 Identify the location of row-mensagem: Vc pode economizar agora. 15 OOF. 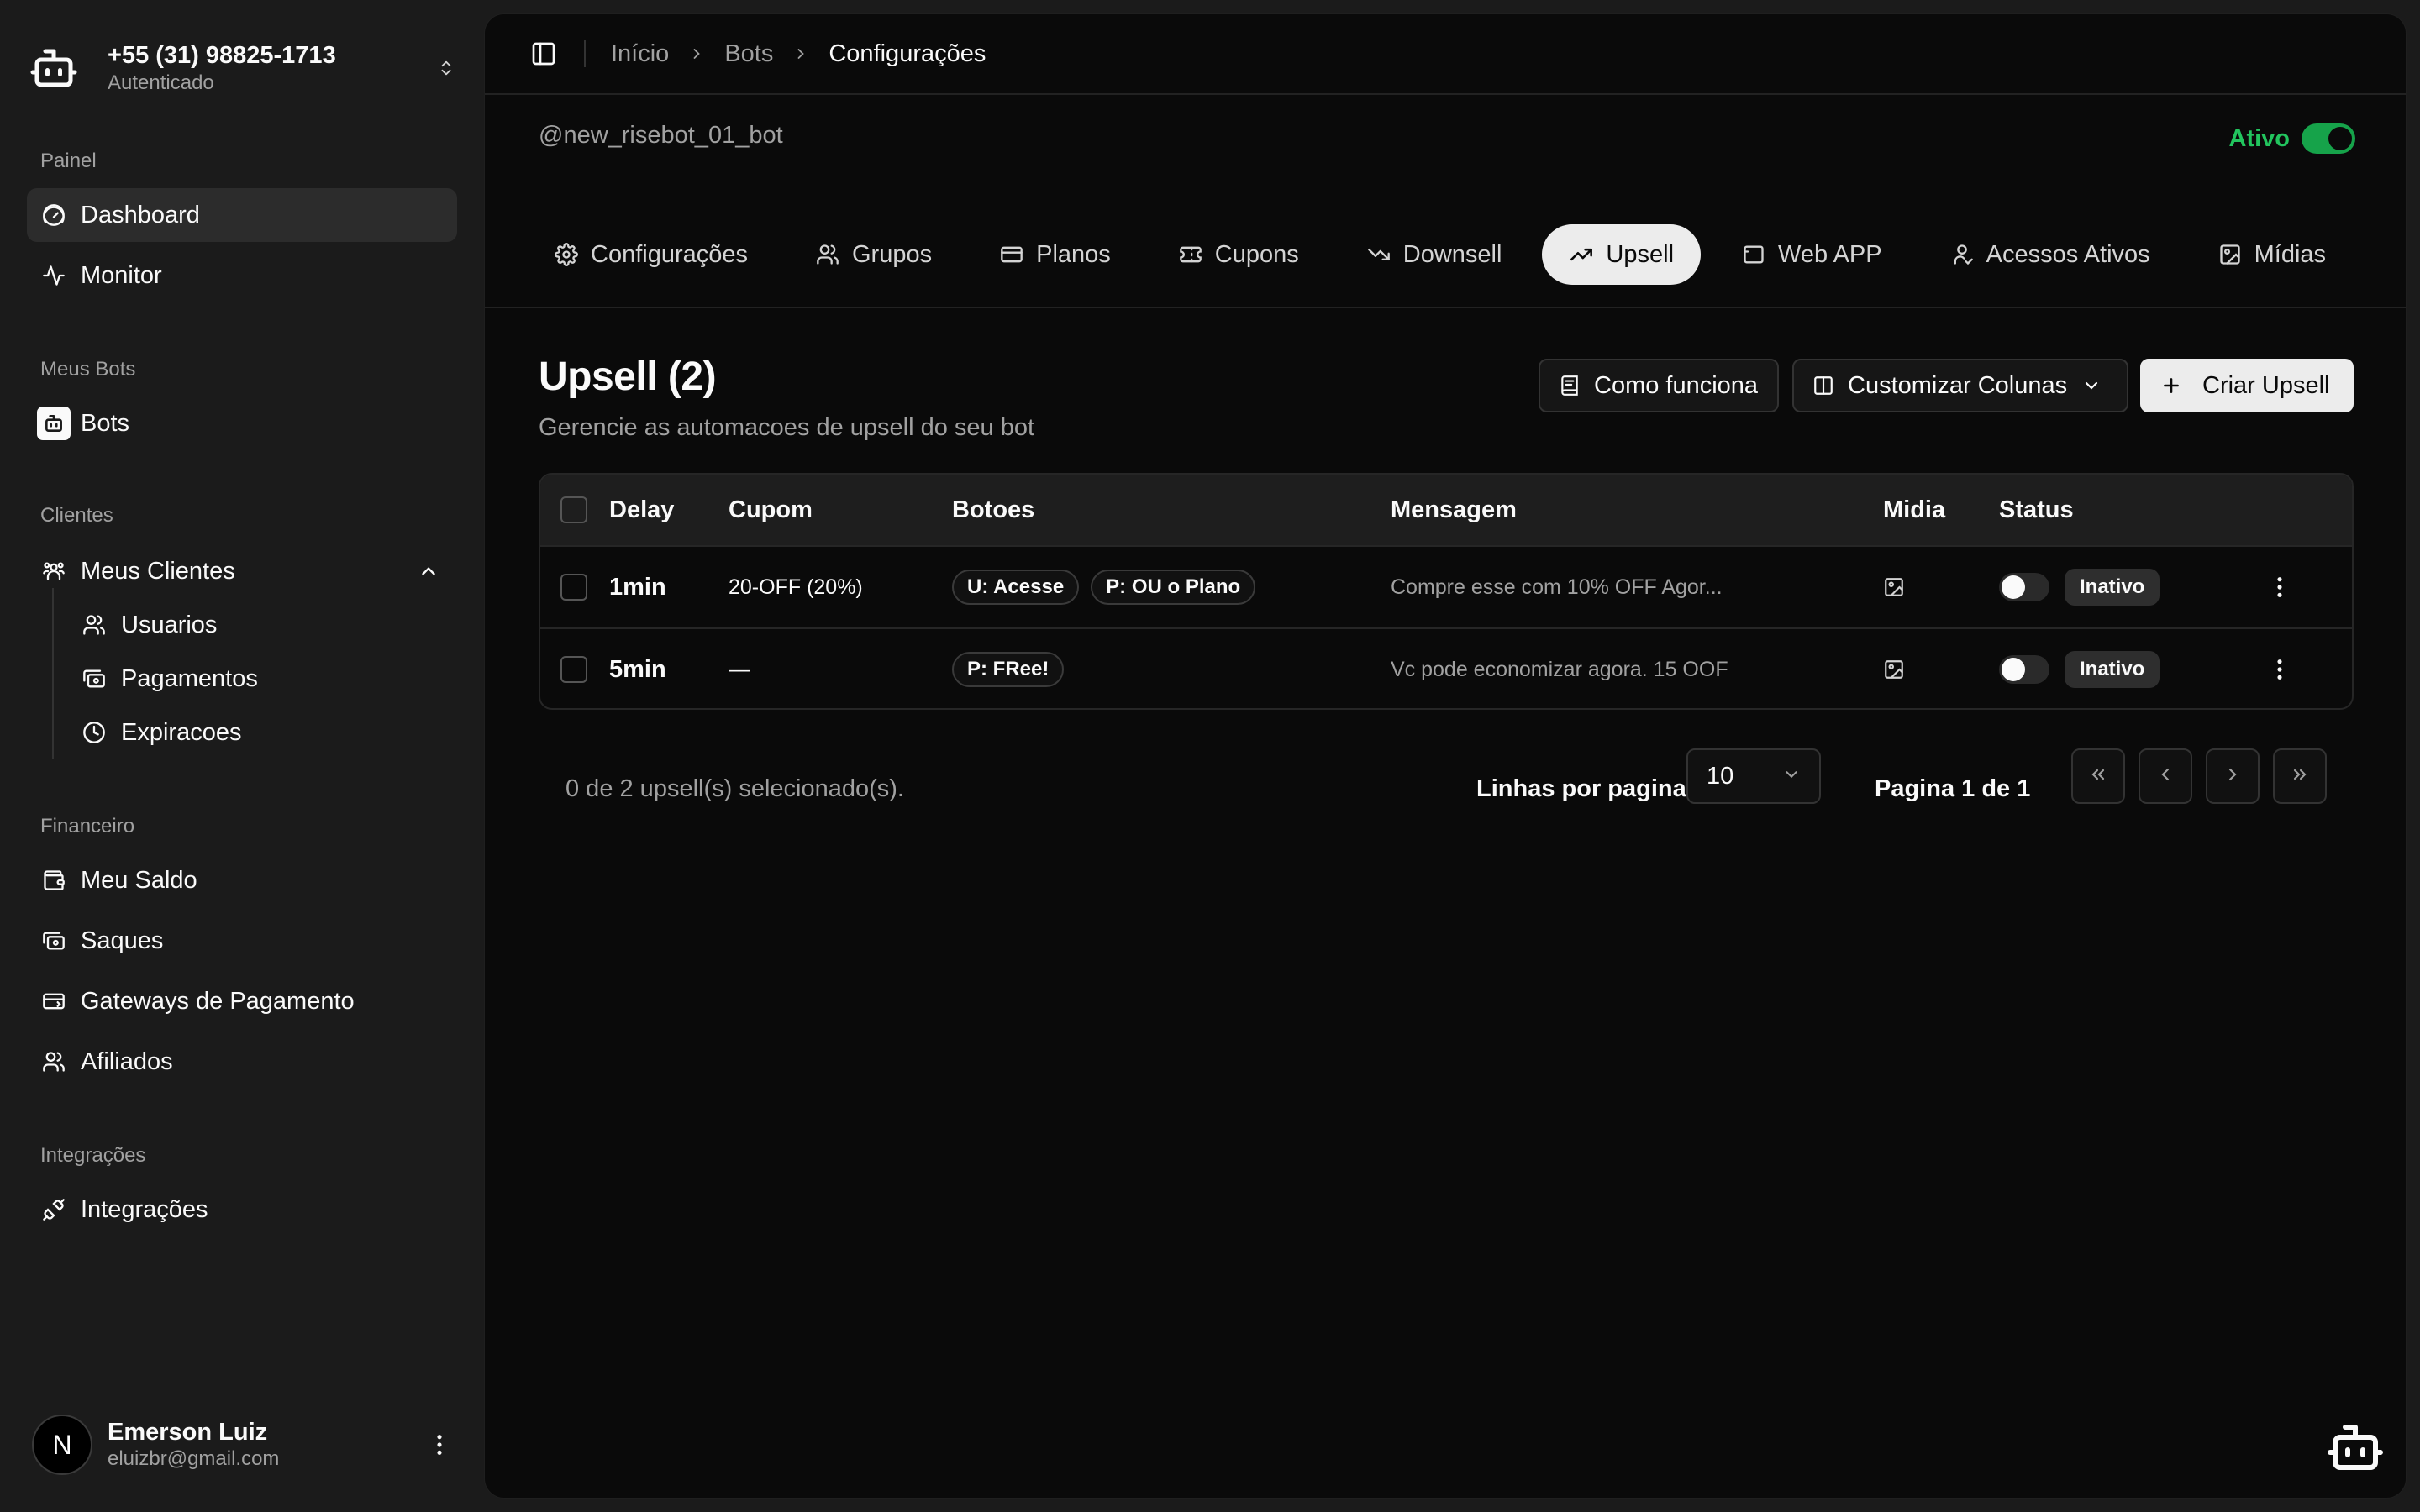
(1559, 669).